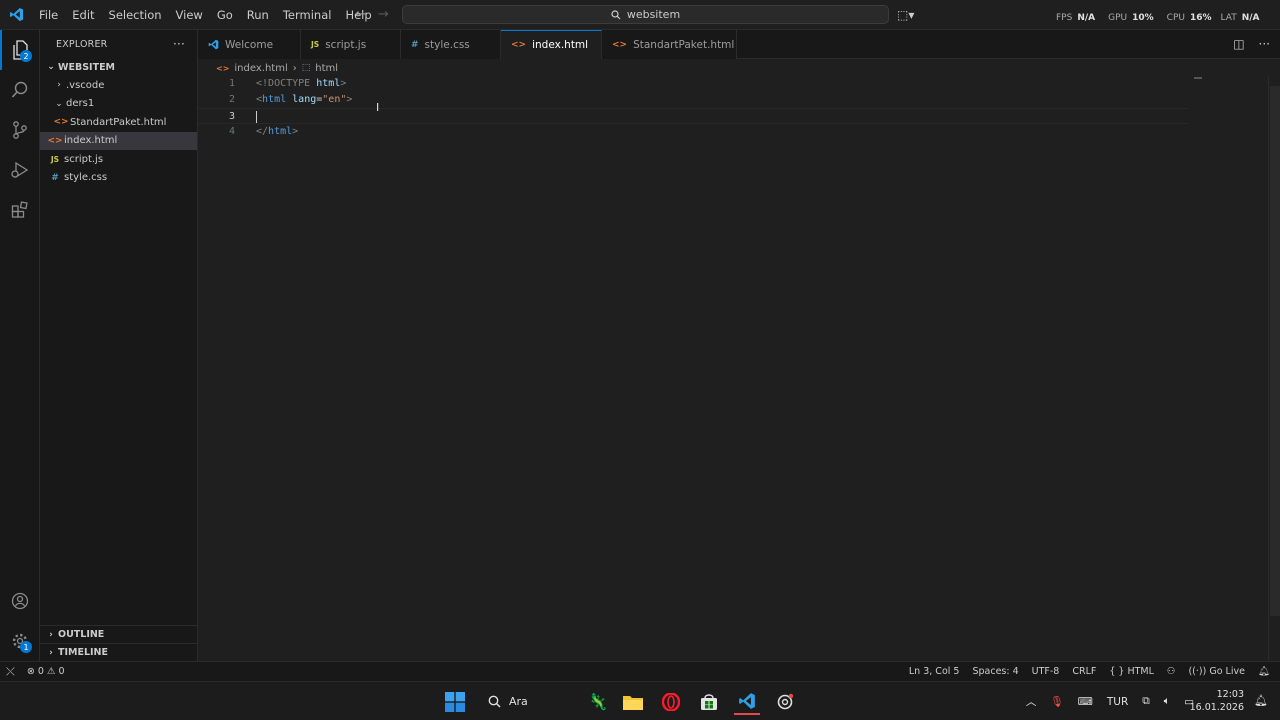 This screenshot has width=1280, height=720. I want to click on opera-browser-icon, so click(671, 702).